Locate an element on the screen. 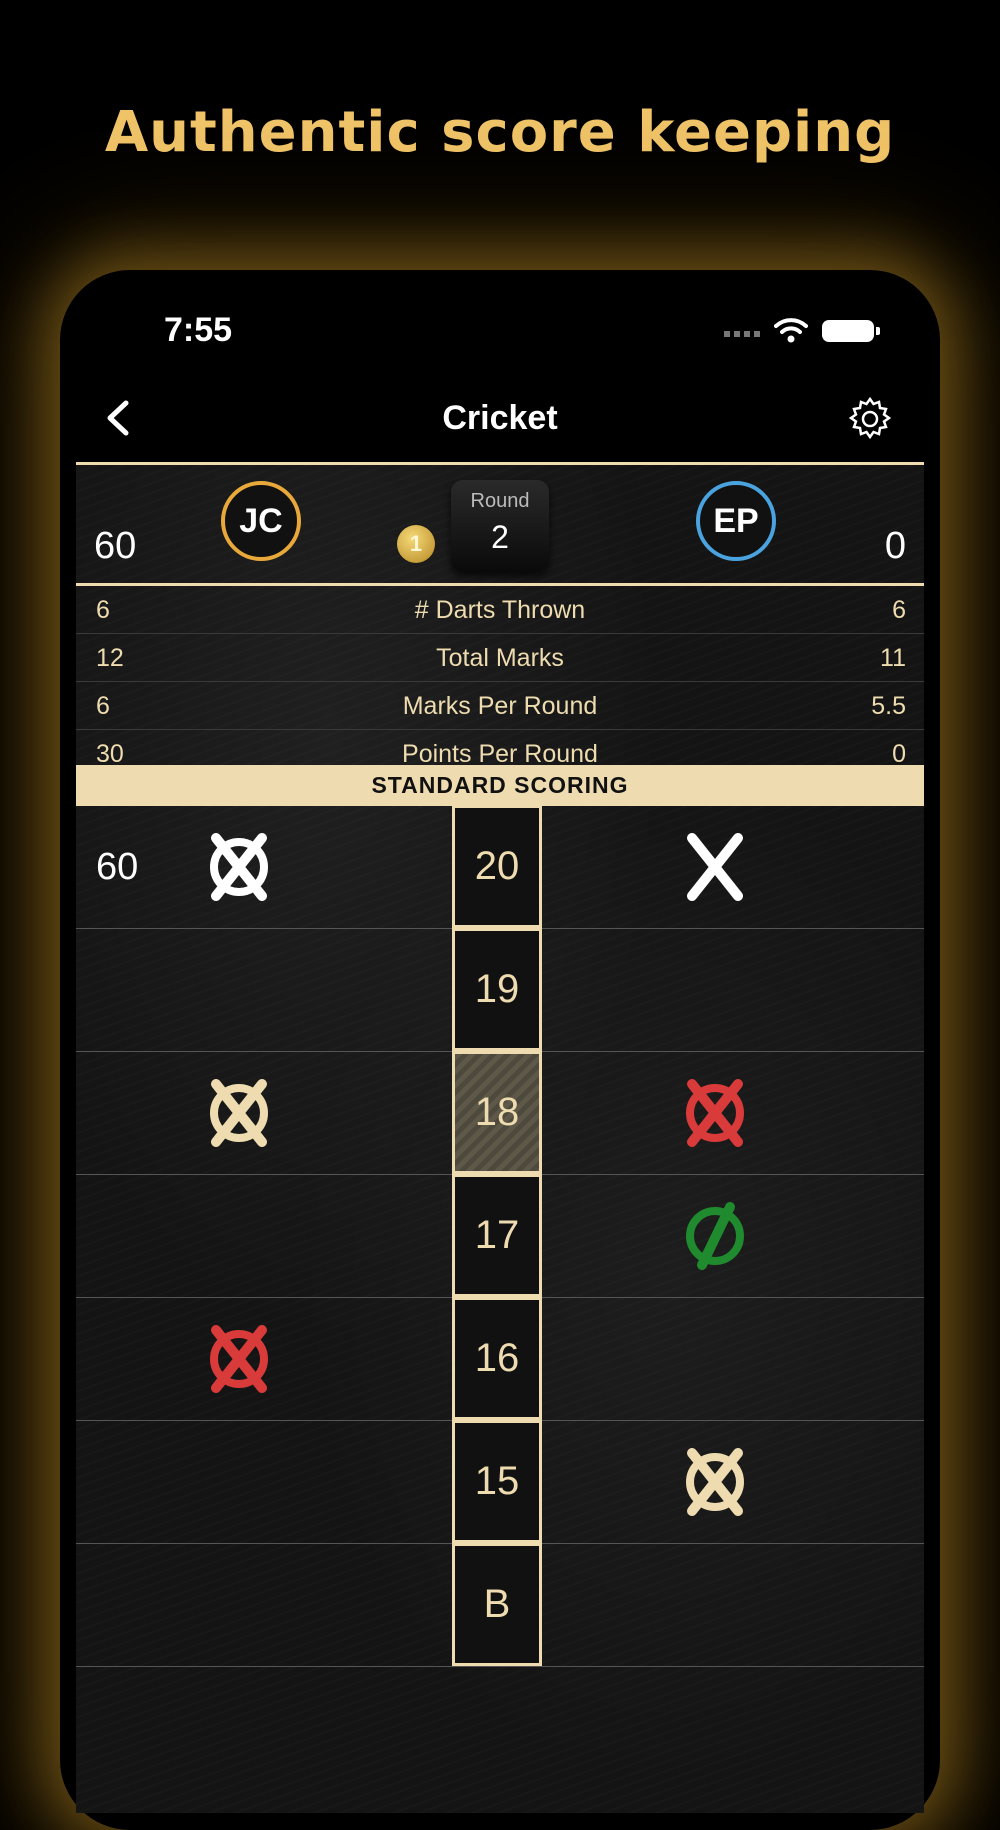  headline: Authentic score keeping is located at coordinates (500, 132).